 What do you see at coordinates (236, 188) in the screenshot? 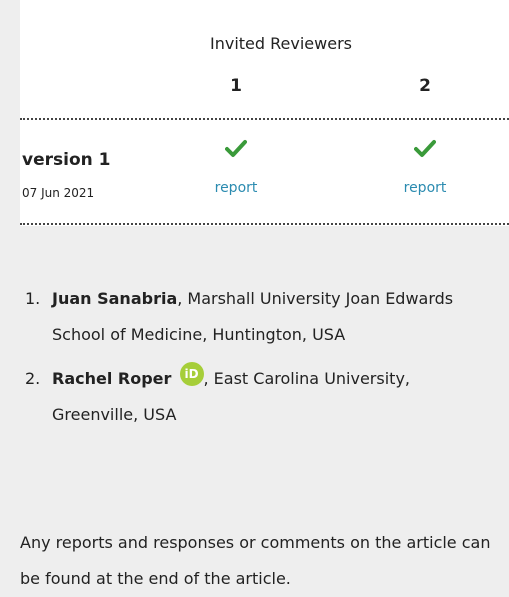
I see `report-link-reviewer-1: report` at bounding box center [236, 188].